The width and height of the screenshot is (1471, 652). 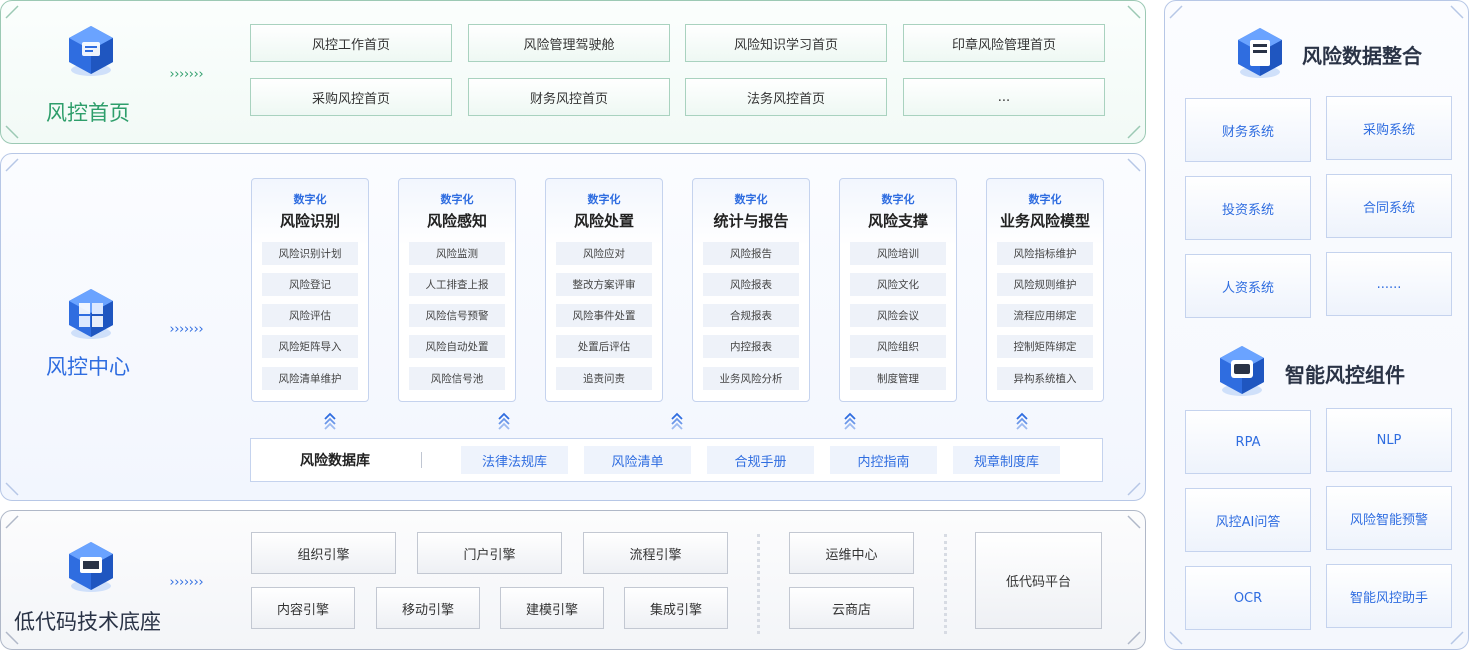 I want to click on component-item: NLP, so click(x=1389, y=440).